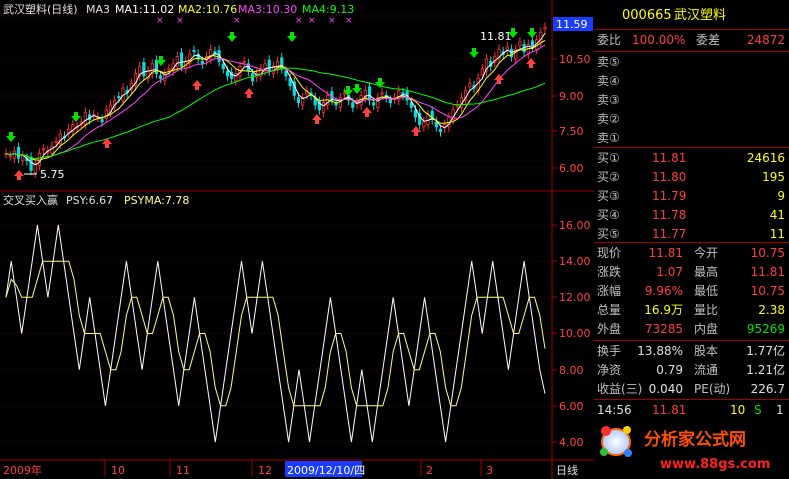  Describe the element at coordinates (575, 333) in the screenshot. I see `psy-tick-label: 10.00` at that location.